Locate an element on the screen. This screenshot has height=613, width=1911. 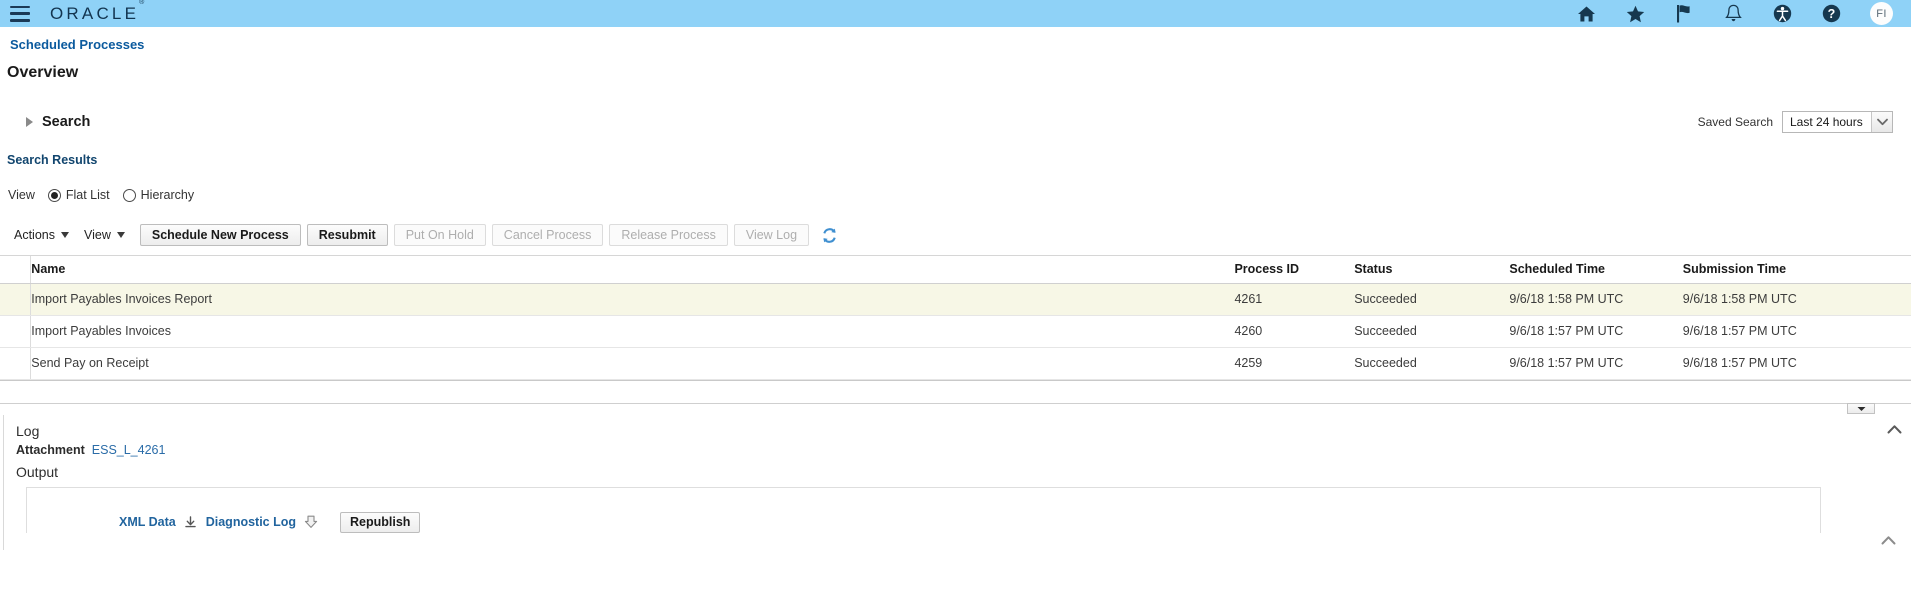
search-results-heading: Search Results is located at coordinates (52, 160).